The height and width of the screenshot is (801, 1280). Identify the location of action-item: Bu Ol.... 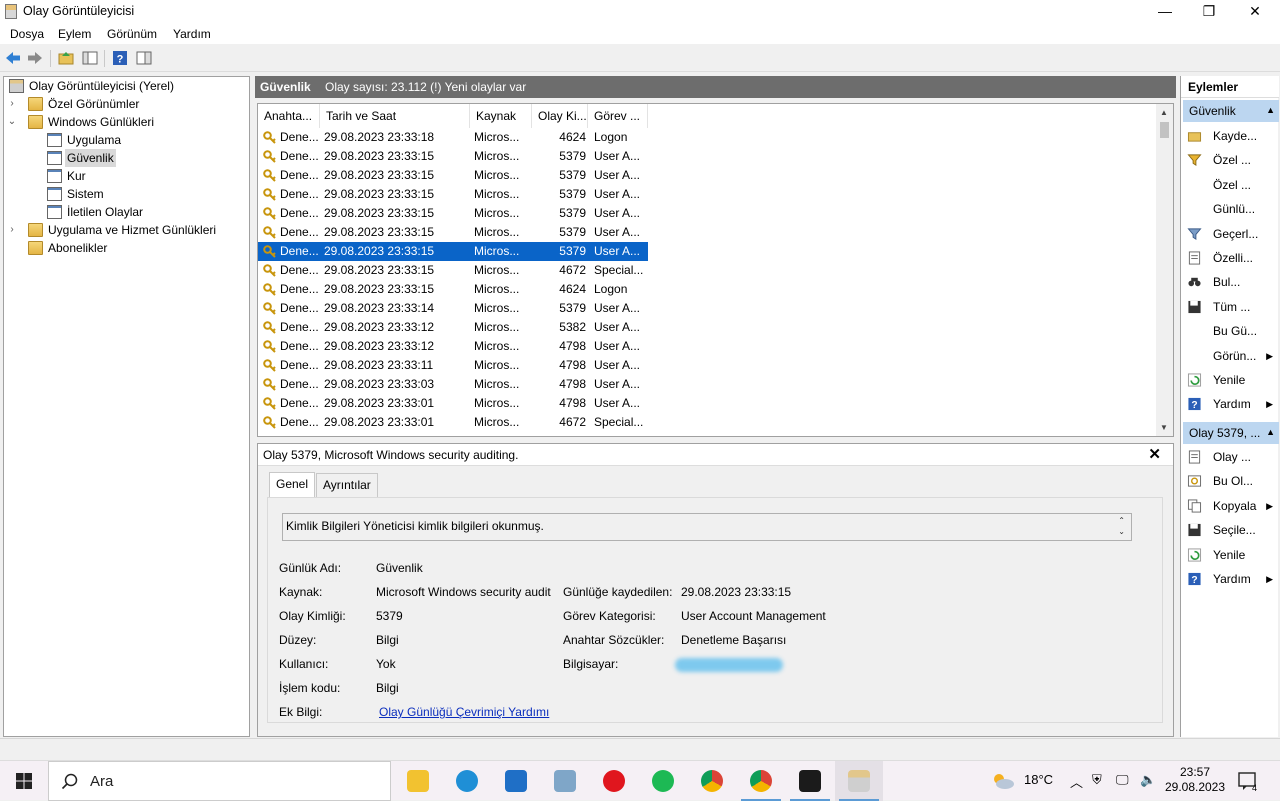
(1232, 481).